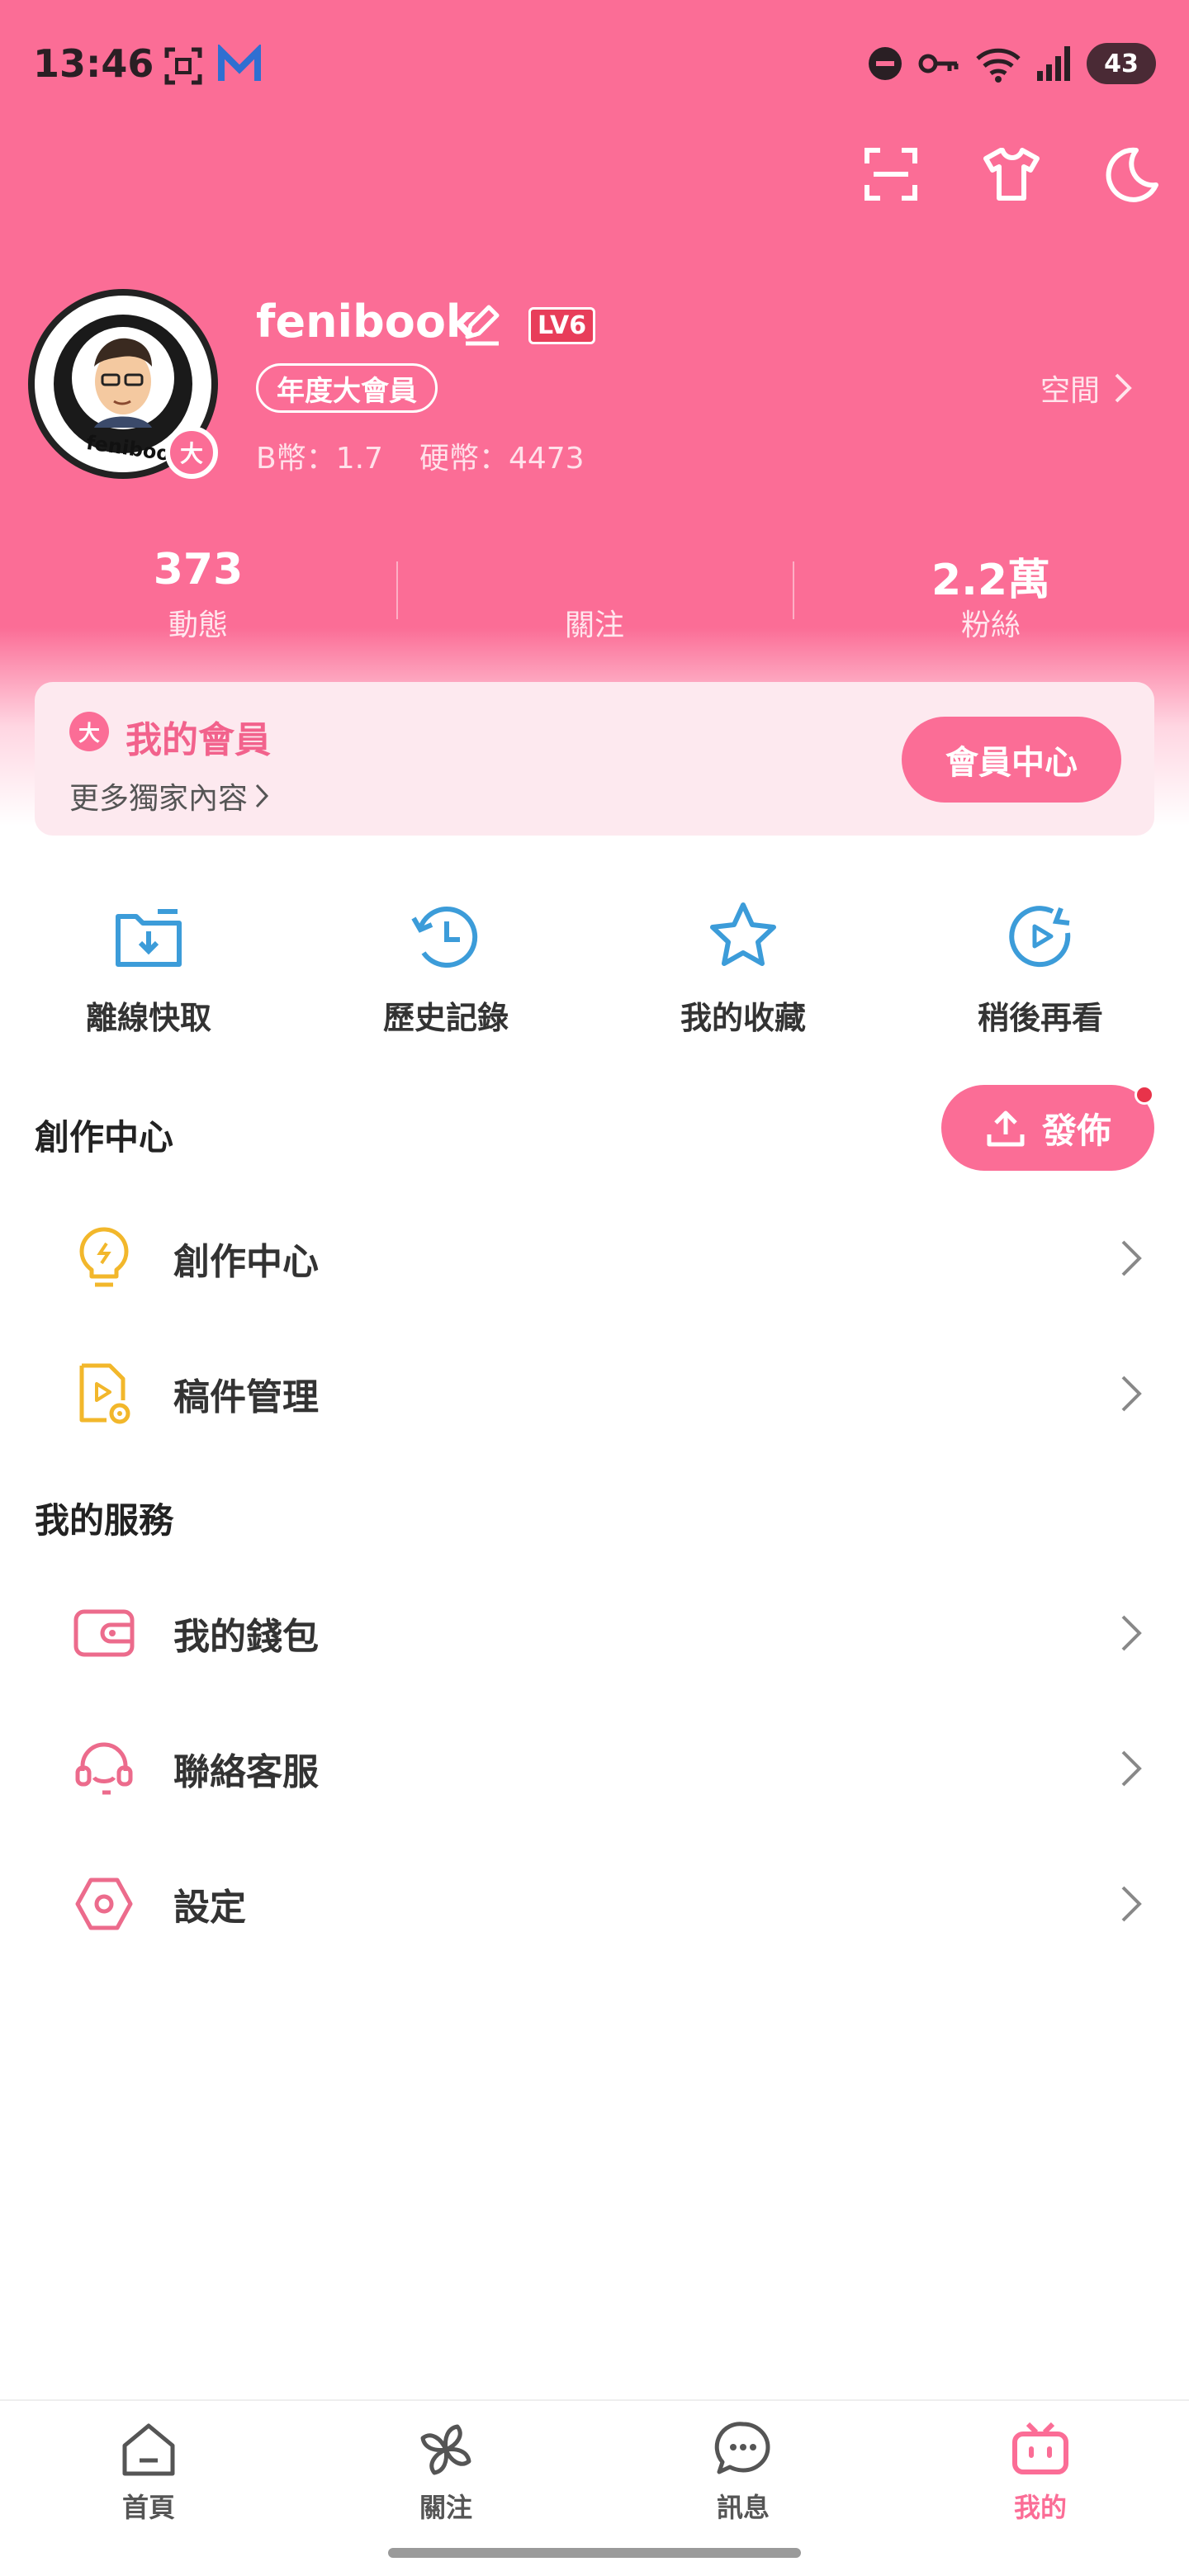  I want to click on dnd-icon, so click(885, 63).